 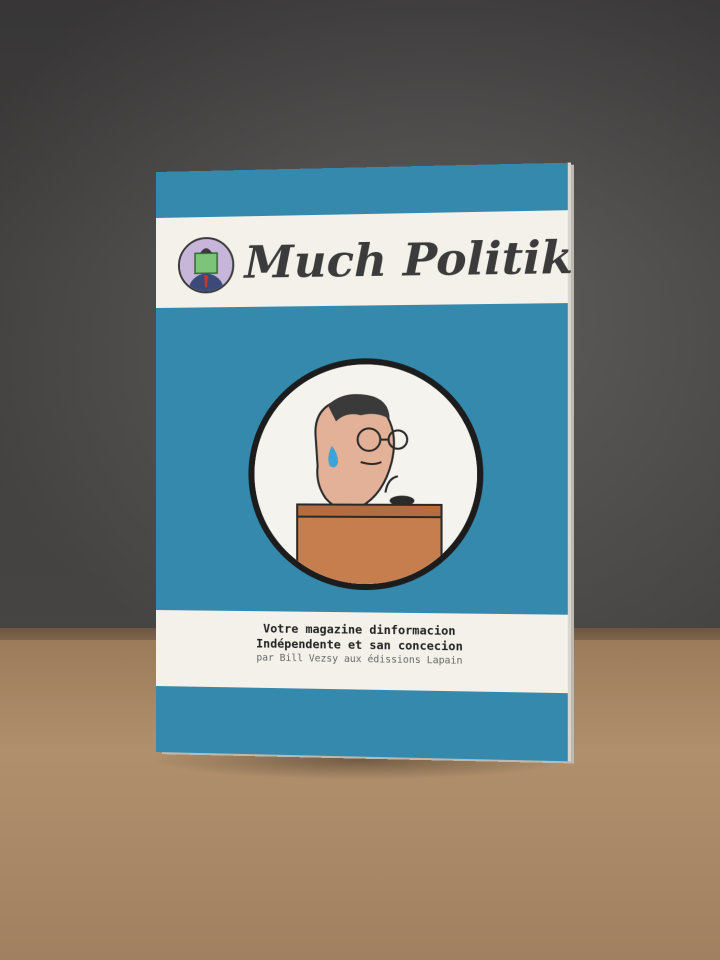 I want to click on magazine-title: Much Politik, so click(x=399, y=261).